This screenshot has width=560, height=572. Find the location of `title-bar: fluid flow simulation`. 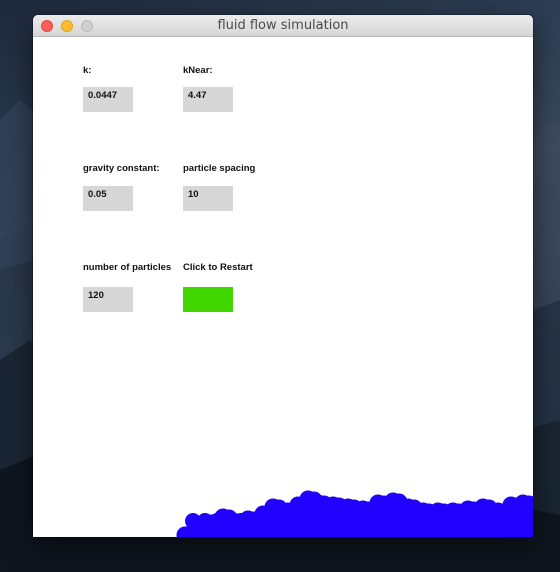

title-bar: fluid flow simulation is located at coordinates (283, 26).